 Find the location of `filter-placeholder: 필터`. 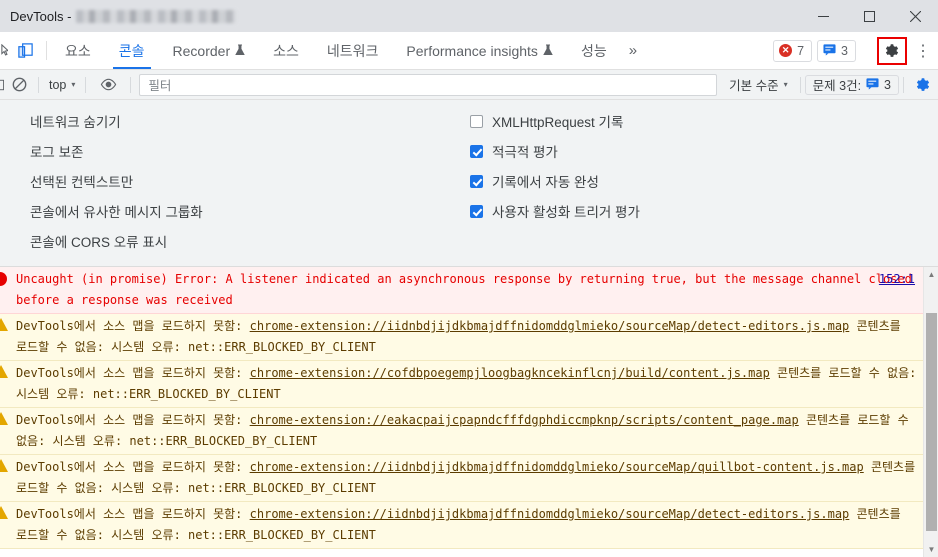

filter-placeholder: 필터 is located at coordinates (160, 86).